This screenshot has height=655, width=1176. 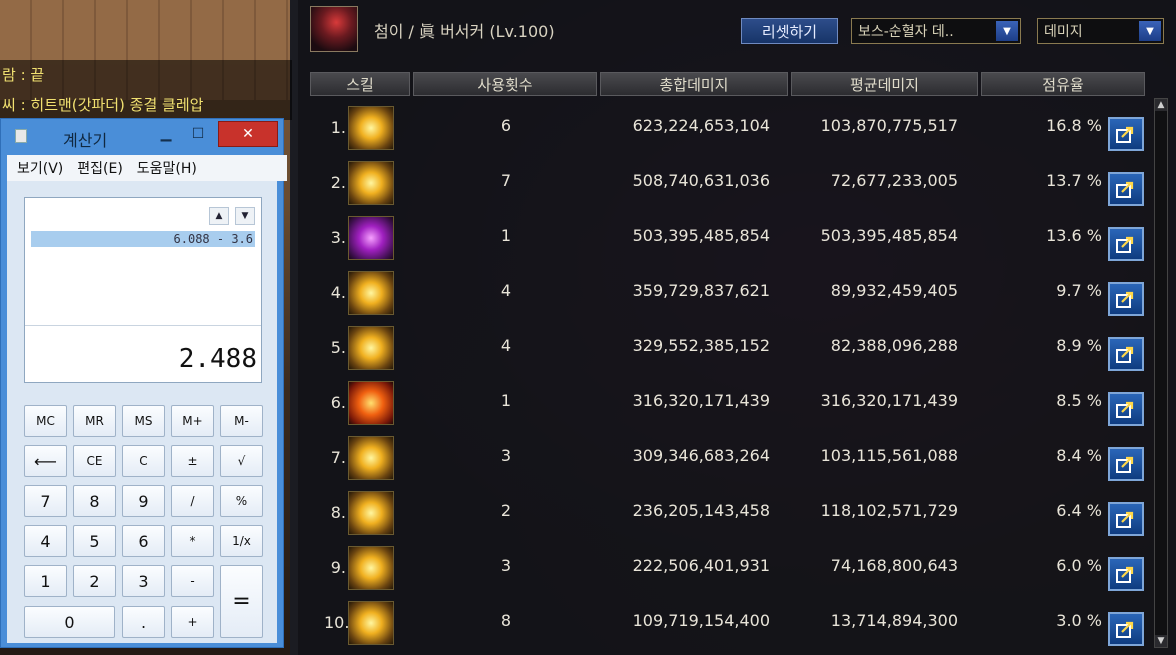 What do you see at coordinates (143, 622) in the screenshot?
I see `key-decimal: .` at bounding box center [143, 622].